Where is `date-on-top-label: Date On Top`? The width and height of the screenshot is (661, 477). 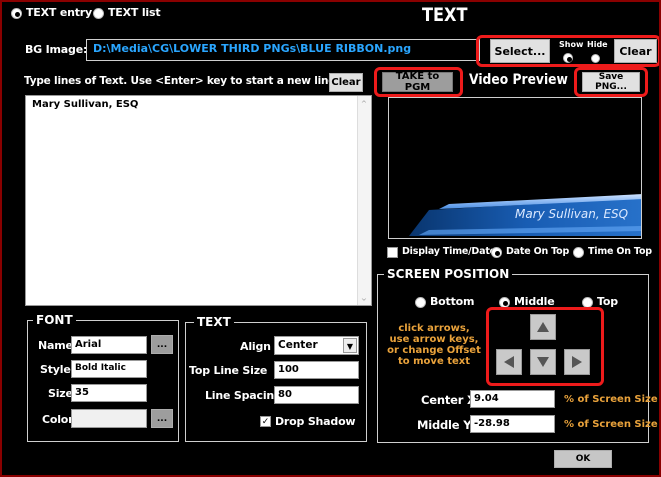 date-on-top-label: Date On Top is located at coordinates (538, 251).